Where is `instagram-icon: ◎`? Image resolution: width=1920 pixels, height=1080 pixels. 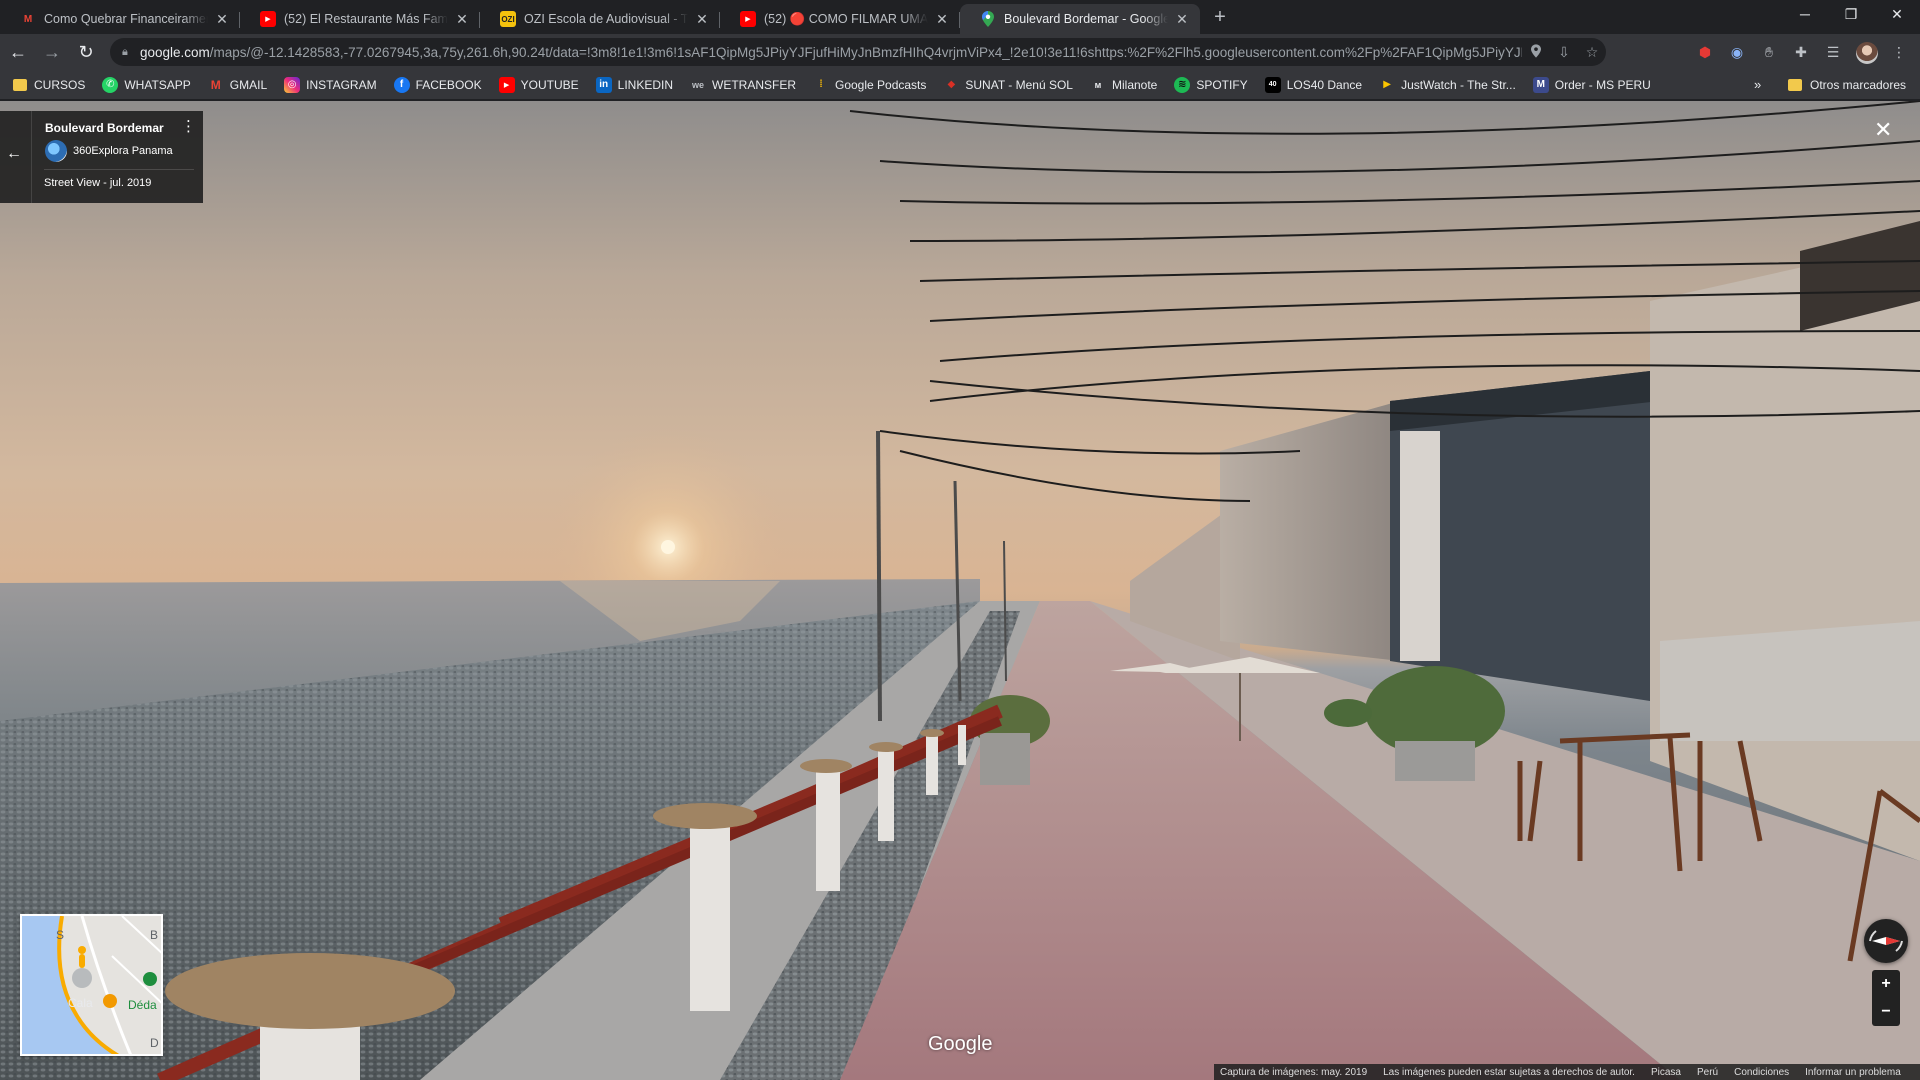
instagram-icon: ◎ is located at coordinates (292, 84).